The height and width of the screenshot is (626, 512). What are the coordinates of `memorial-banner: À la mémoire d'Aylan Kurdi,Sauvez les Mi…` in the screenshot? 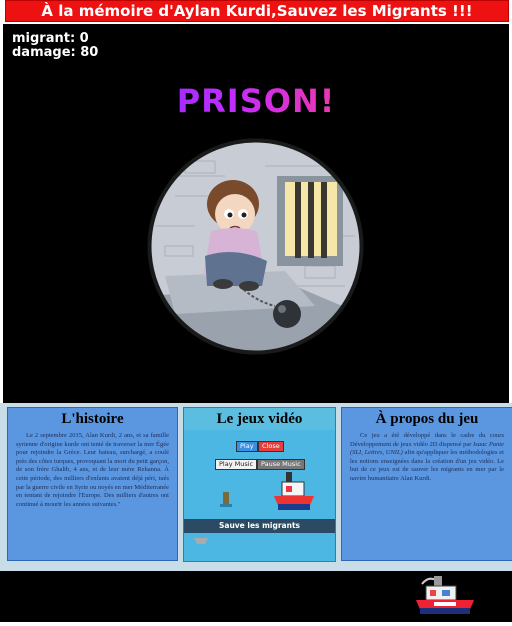 It's located at (257, 11).